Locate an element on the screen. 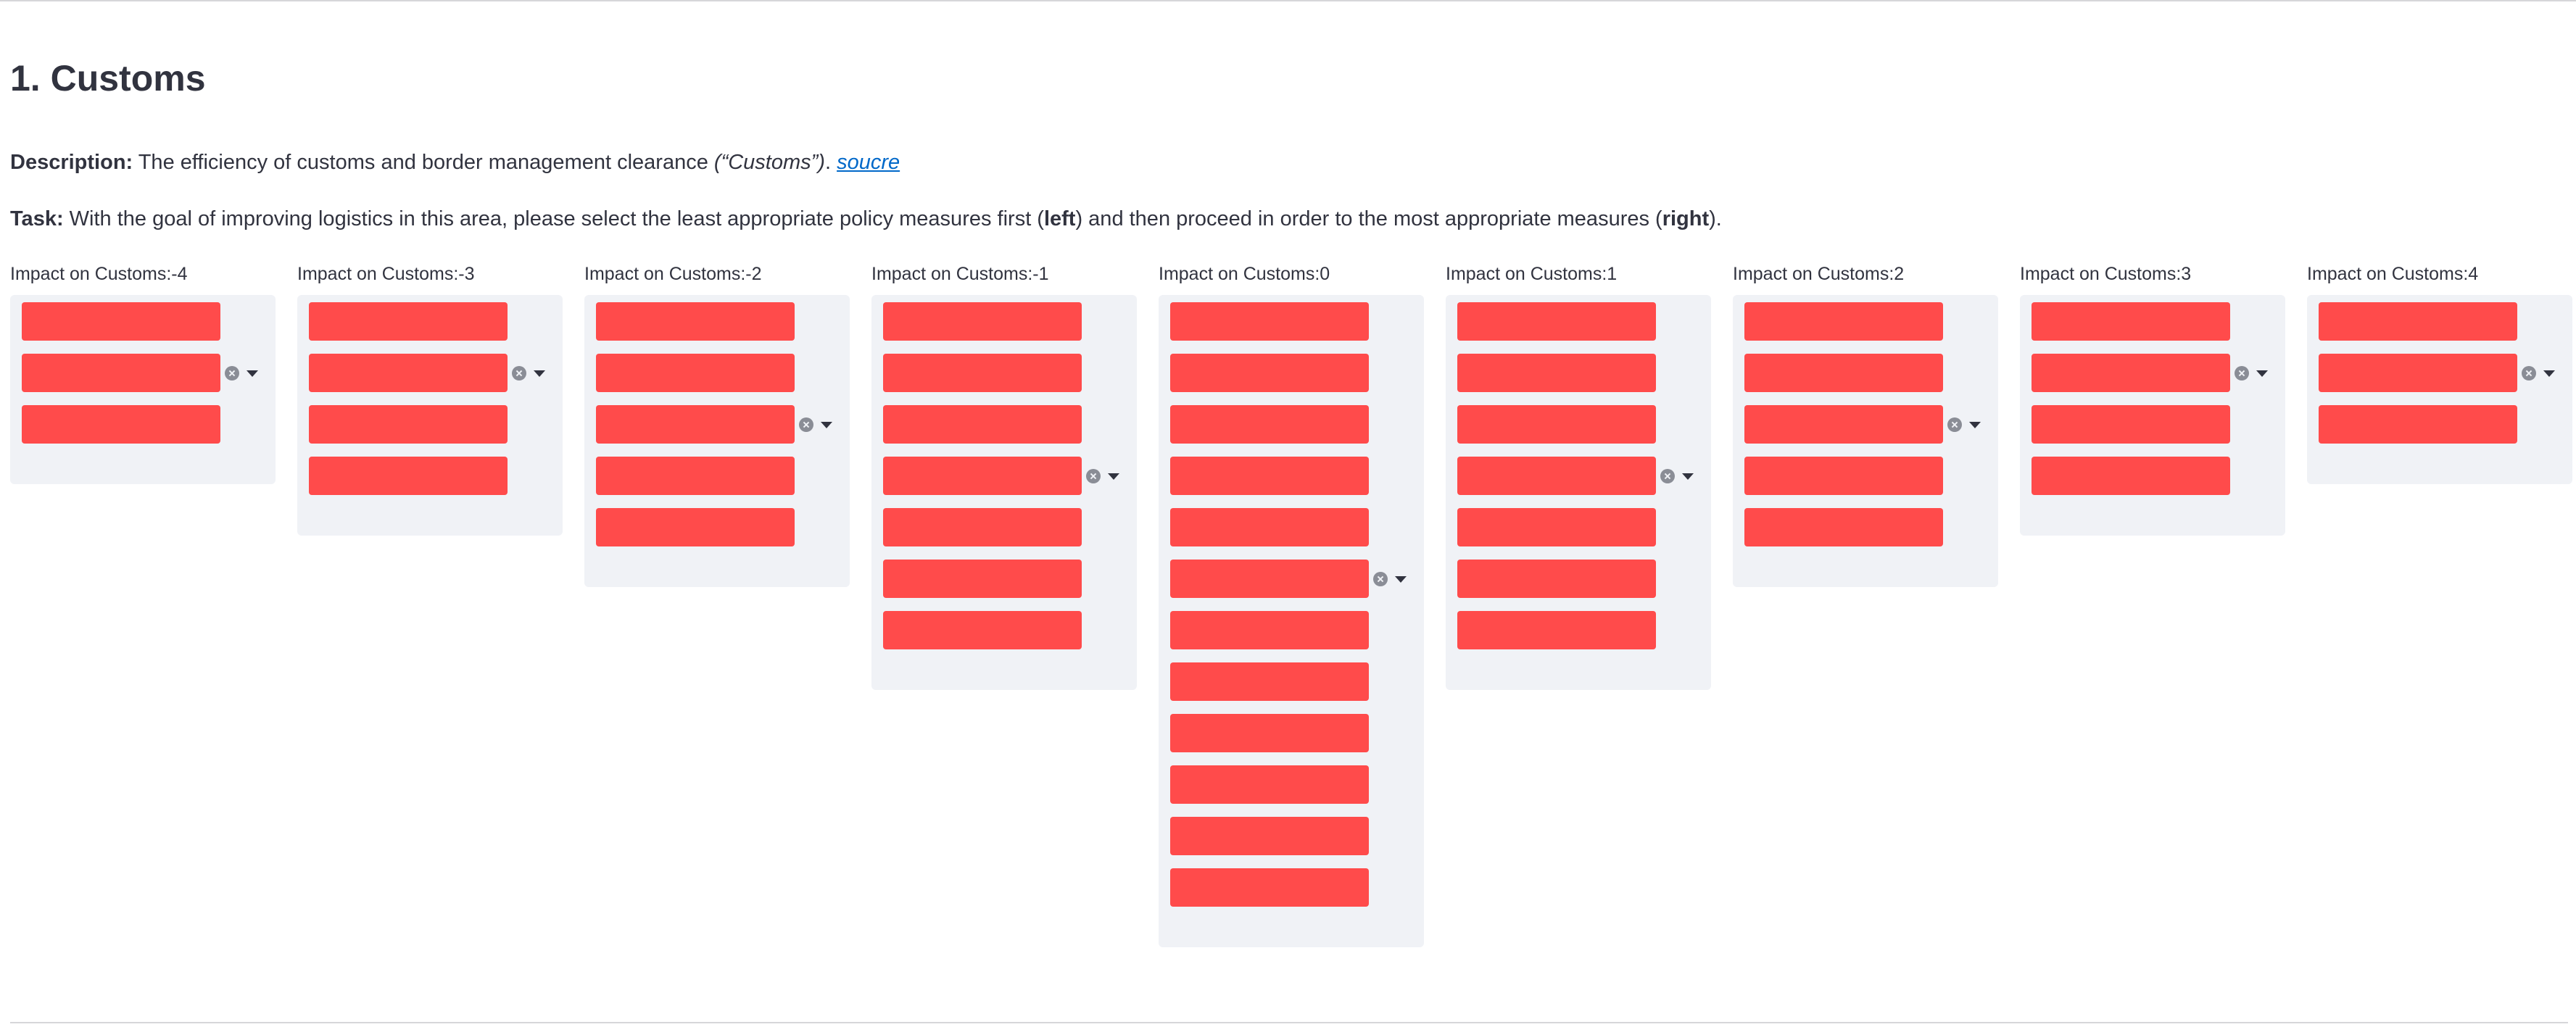 The height and width of the screenshot is (1027, 2576). impact-column-plus-3: Impact on Customs:3 is located at coordinates (2152, 398).